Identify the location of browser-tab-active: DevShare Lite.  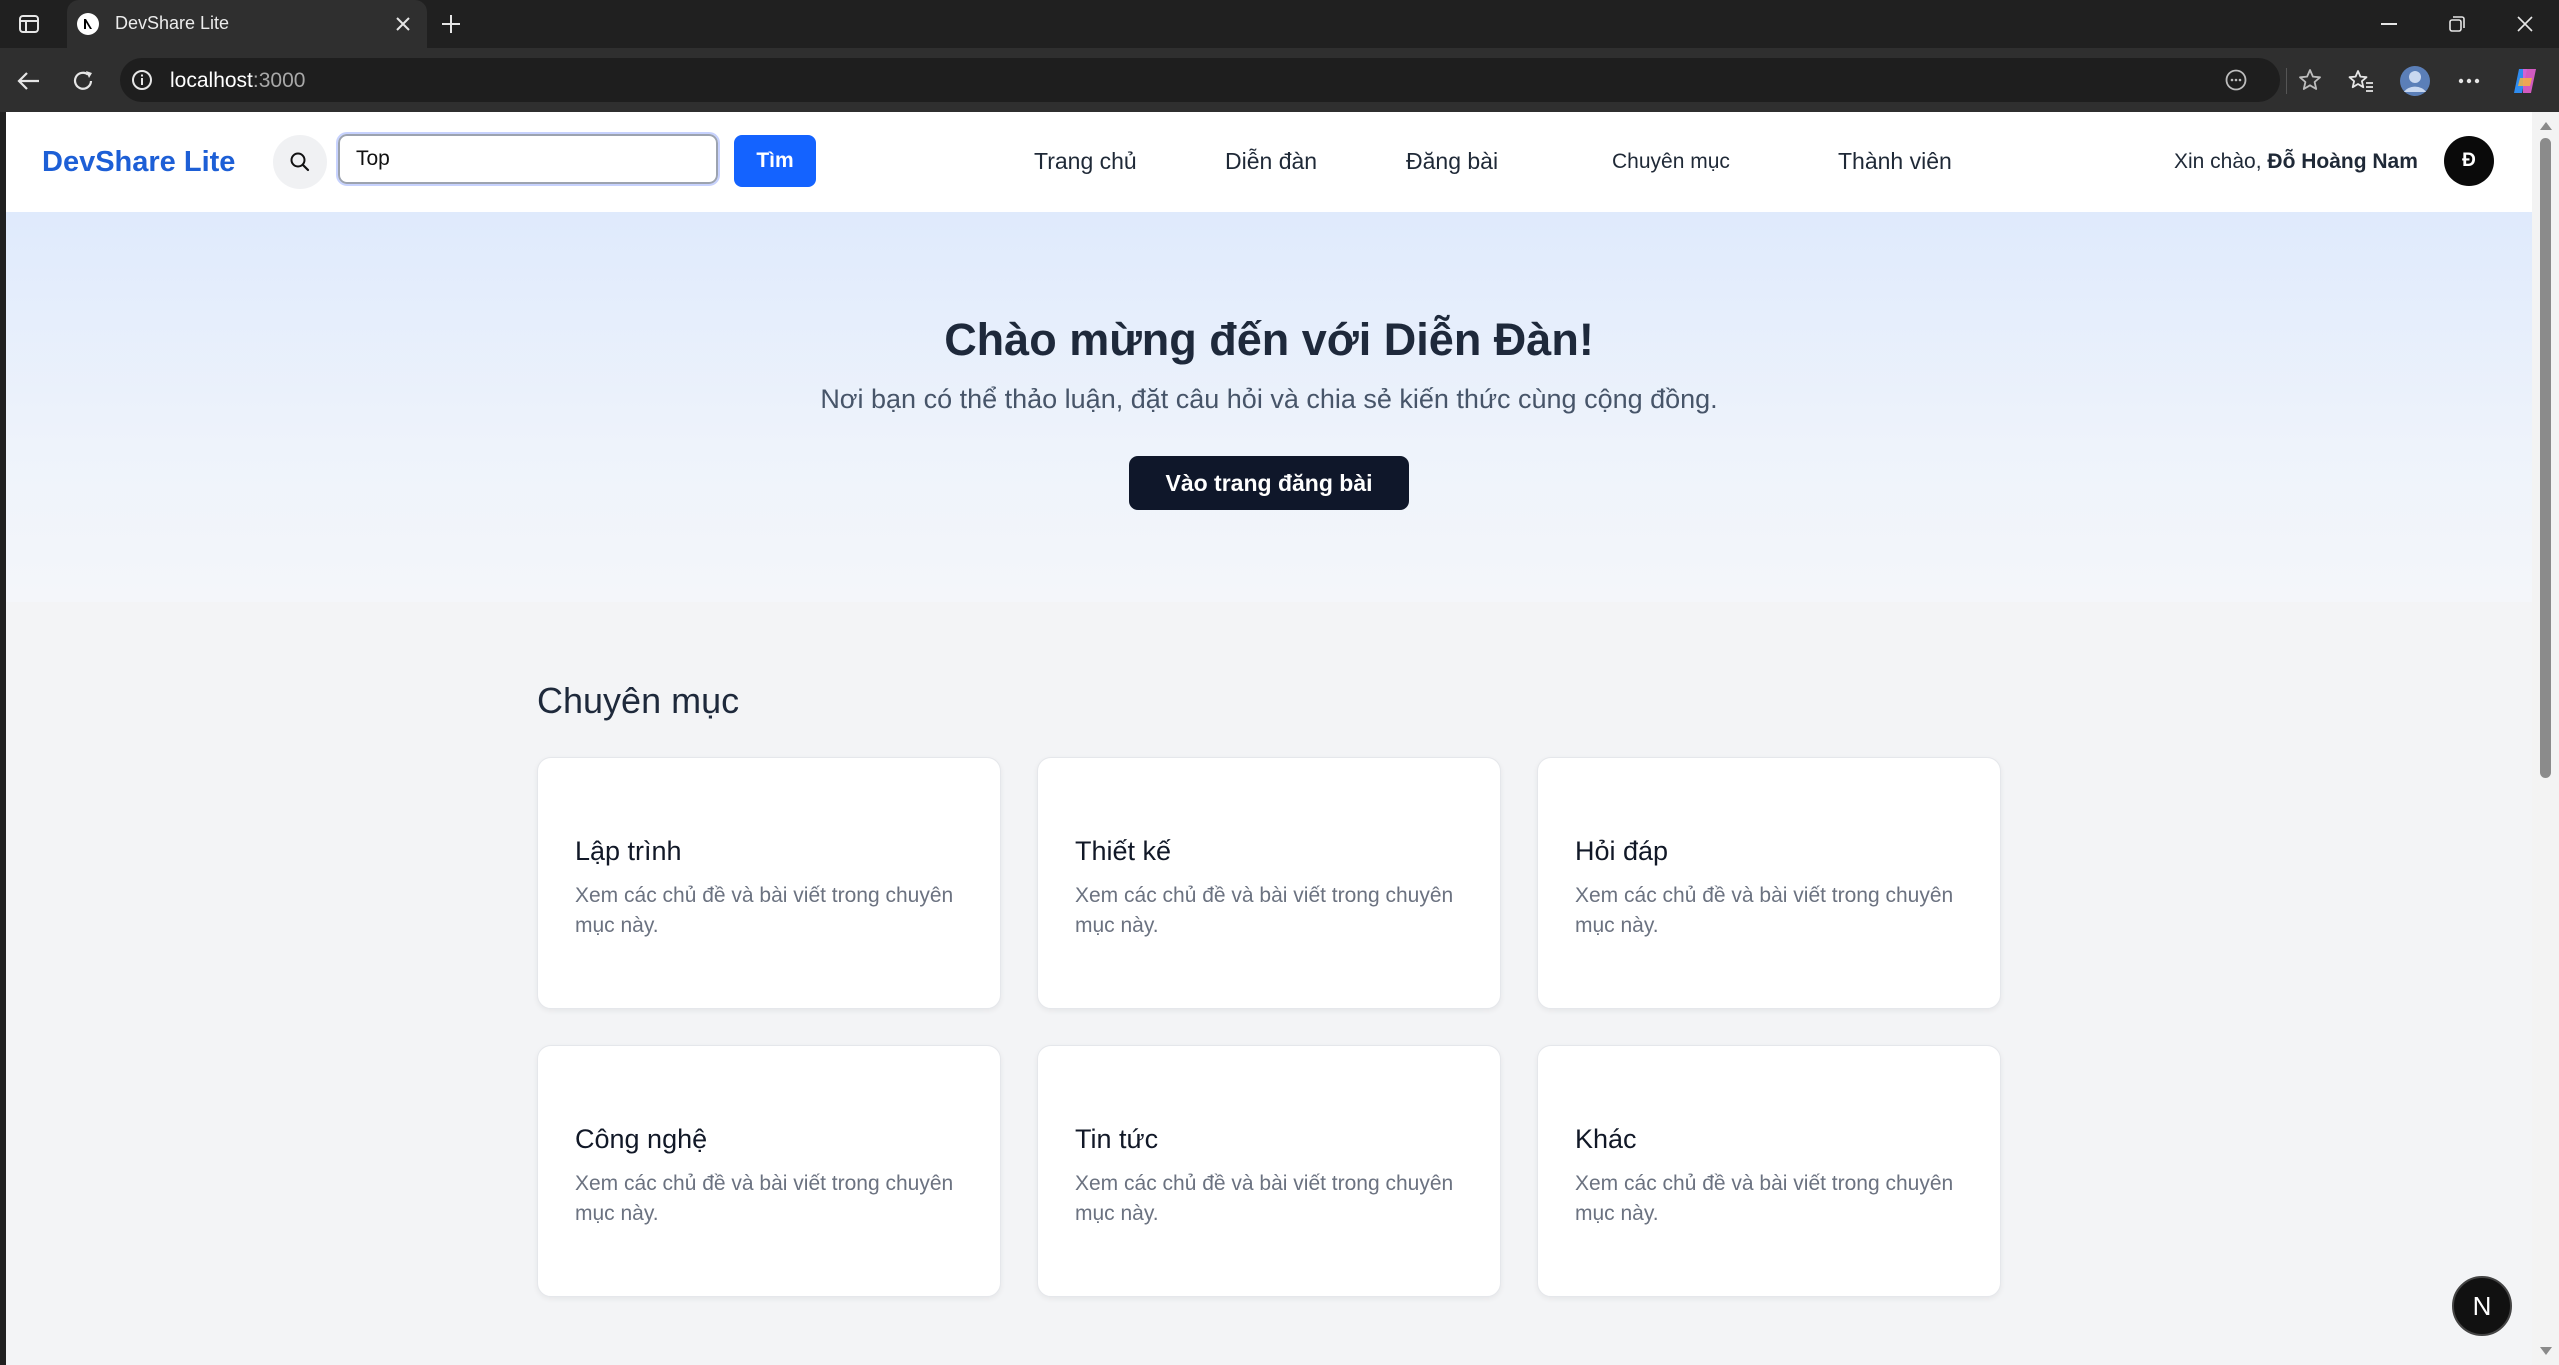
(247, 24).